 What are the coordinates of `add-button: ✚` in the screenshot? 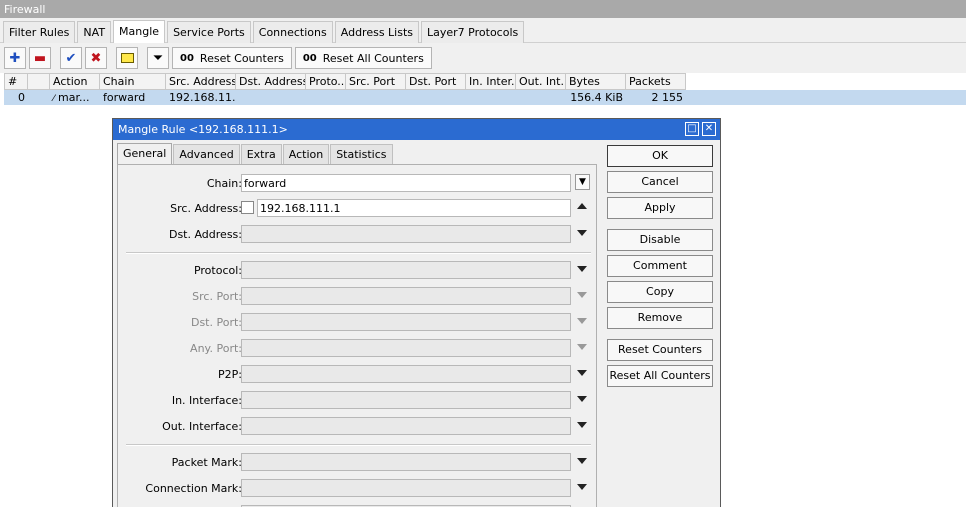 It's located at (15, 58).